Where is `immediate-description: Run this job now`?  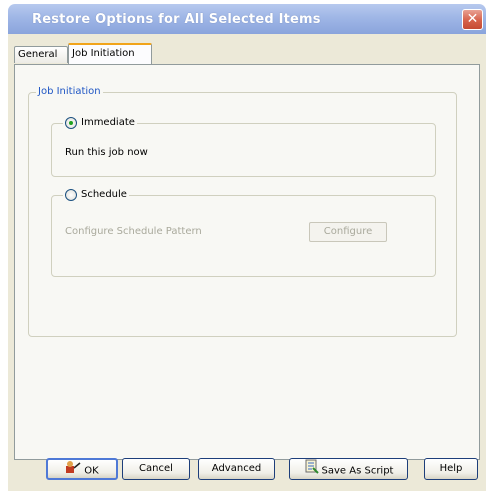
immediate-description: Run this job now is located at coordinates (106, 152).